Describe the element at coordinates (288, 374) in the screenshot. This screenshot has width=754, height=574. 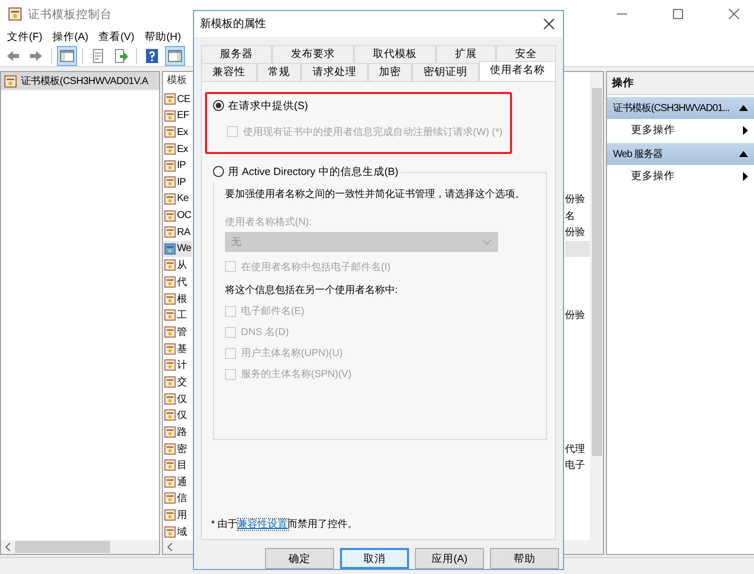
I see `checkbox-option: 服务的主体名称(SPN)(V)` at that location.